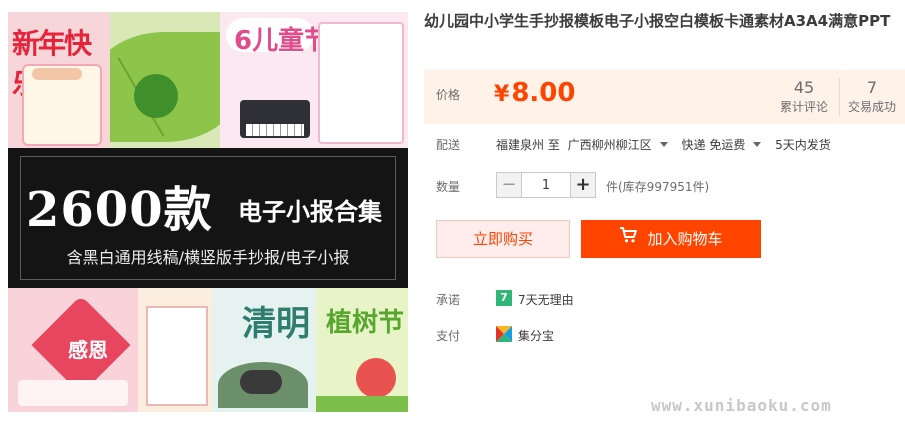 This screenshot has width=905, height=422. I want to click on note-tag, so click(57, 74).